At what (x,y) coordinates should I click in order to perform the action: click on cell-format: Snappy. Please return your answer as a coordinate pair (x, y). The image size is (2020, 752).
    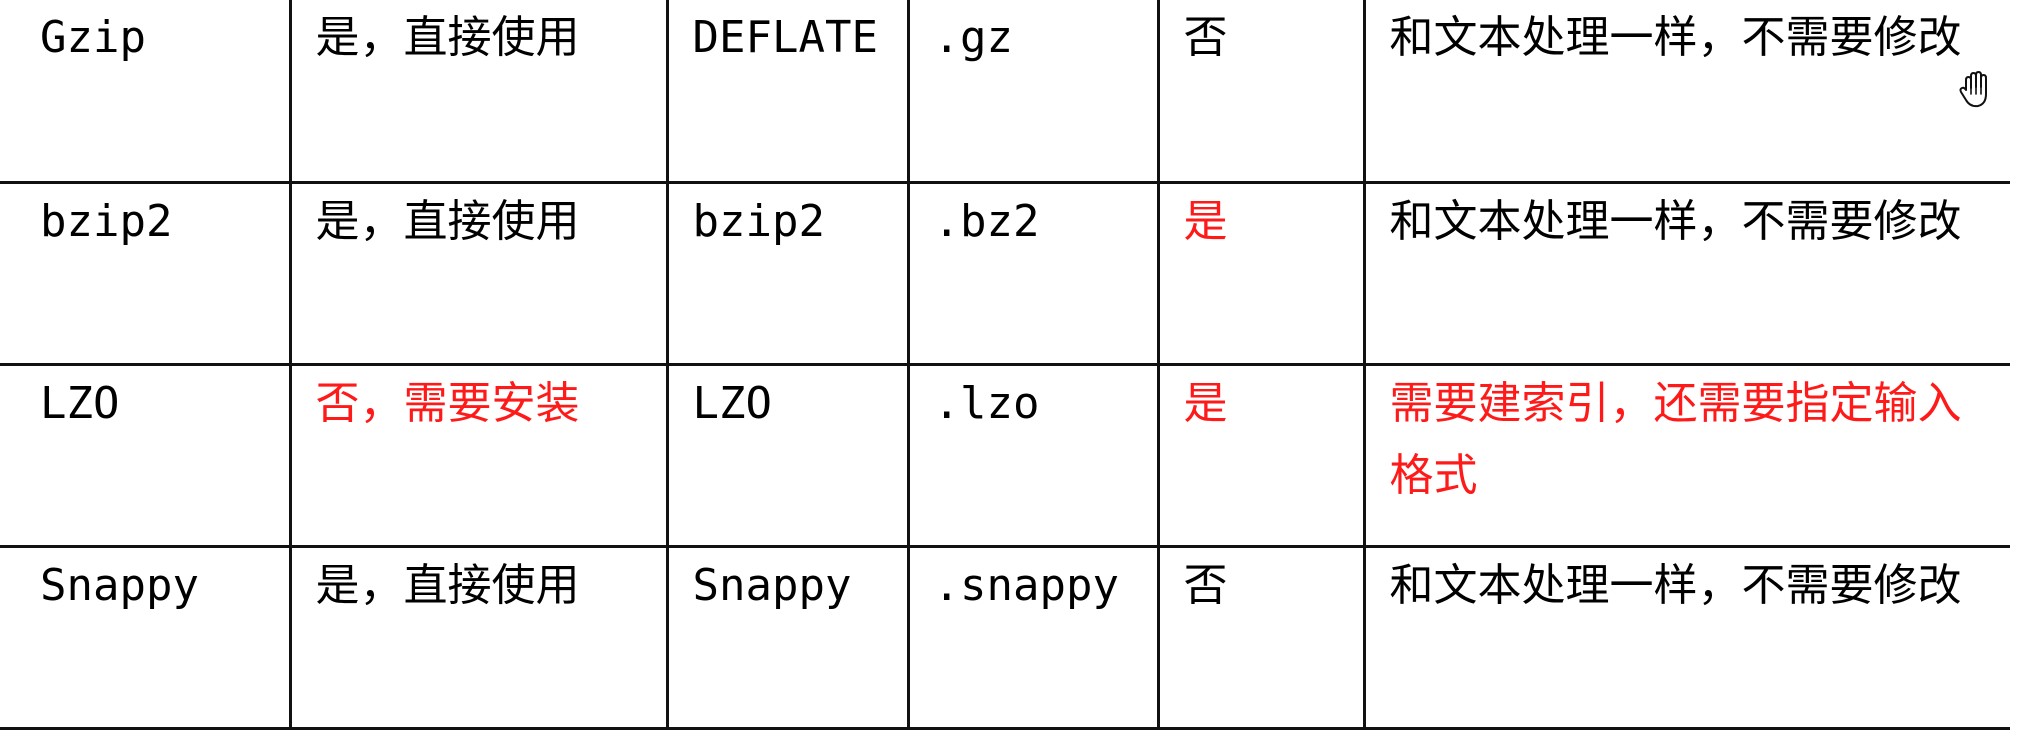
    Looking at the image, I should click on (145, 638).